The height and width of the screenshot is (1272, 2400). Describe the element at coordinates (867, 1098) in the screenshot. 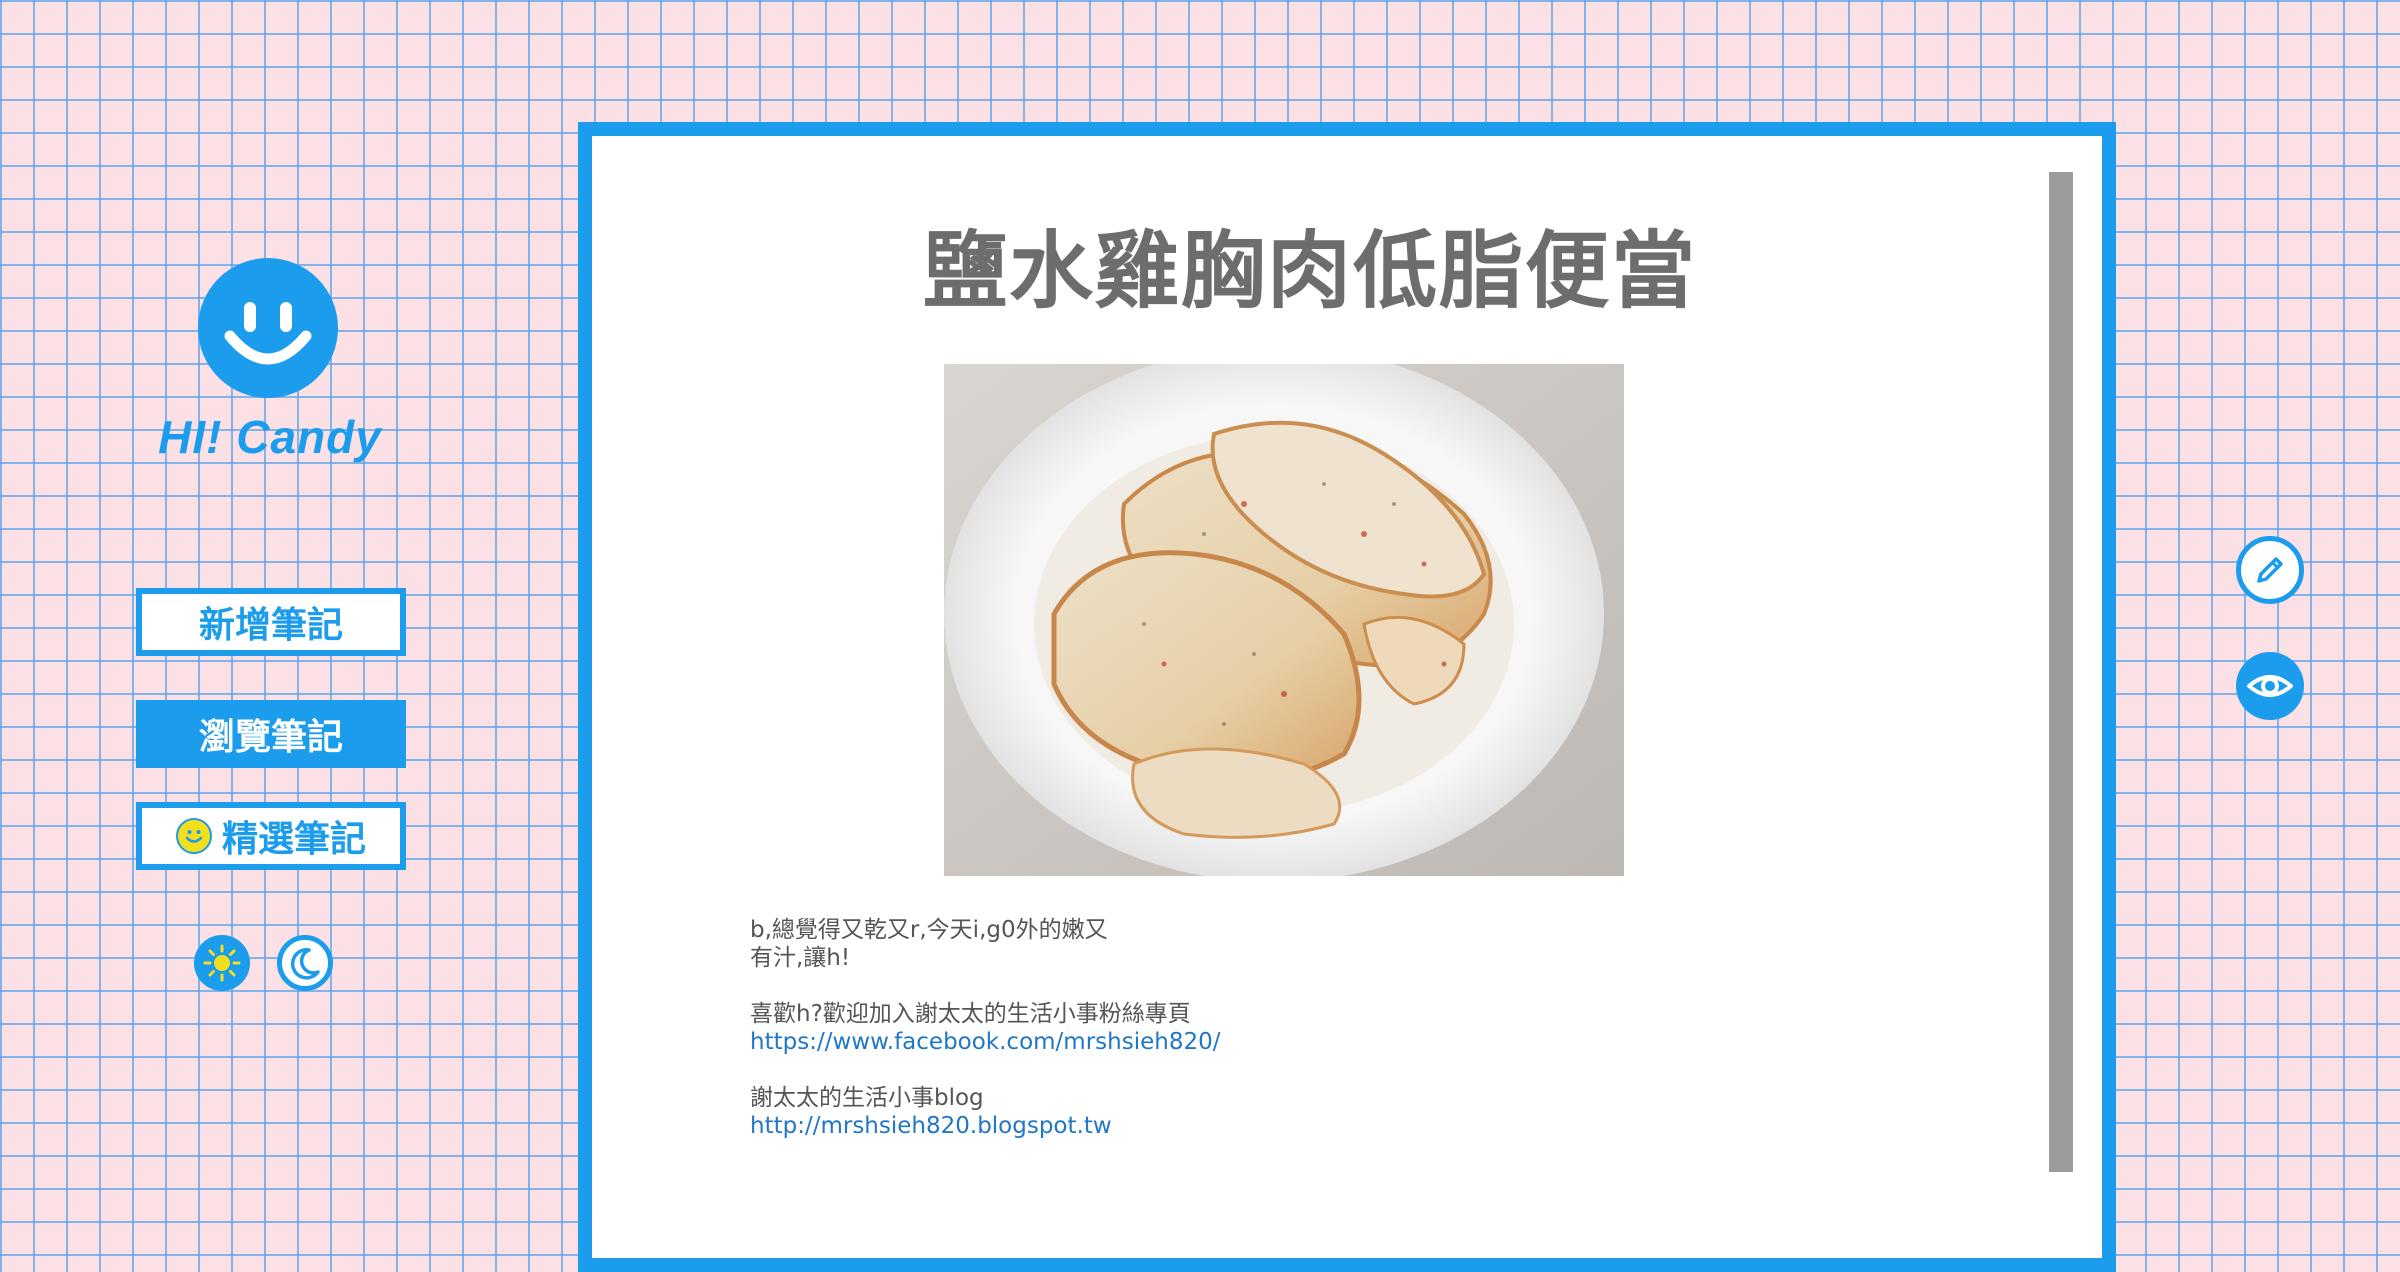

I see `note-text-line: 謝太太的生活小事blog` at that location.